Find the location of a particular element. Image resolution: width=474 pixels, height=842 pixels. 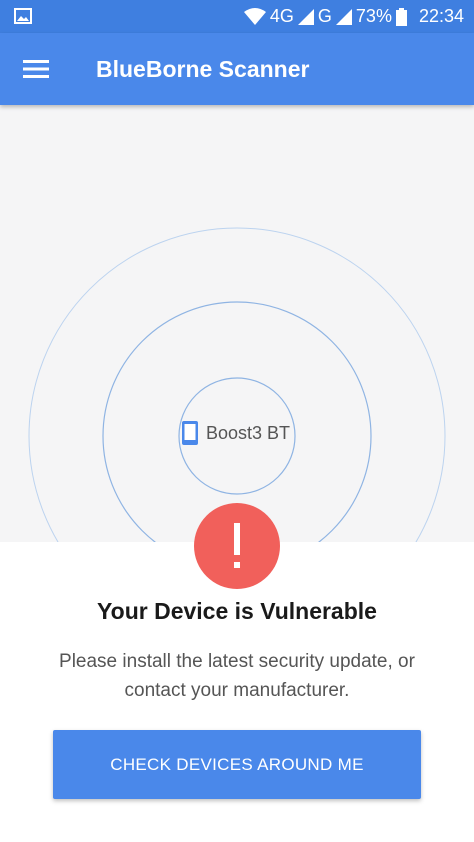

network-type-secondary: G is located at coordinates (324, 16).